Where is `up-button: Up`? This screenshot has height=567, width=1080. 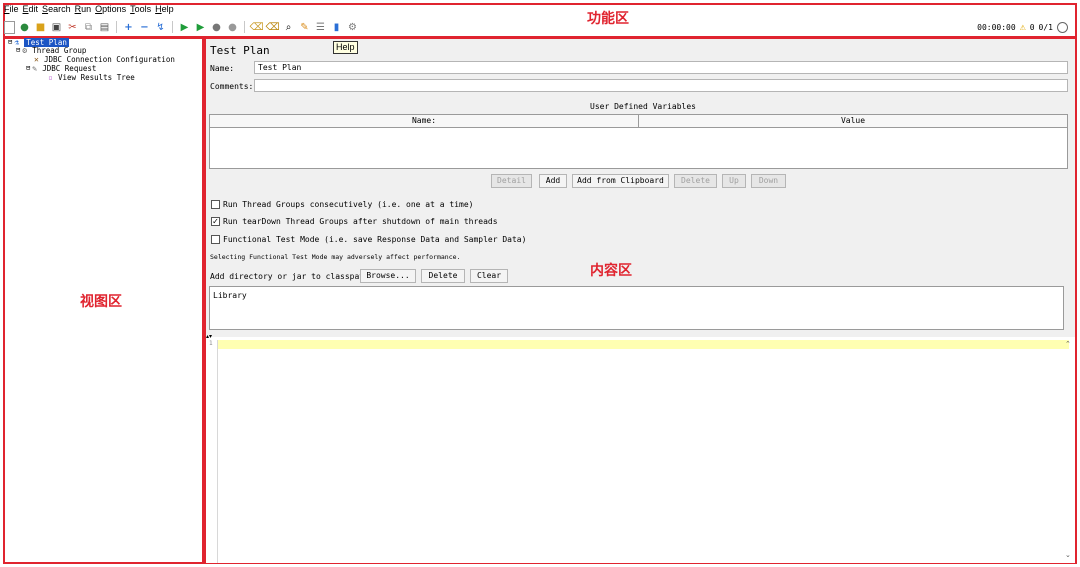
up-button: Up is located at coordinates (734, 181).